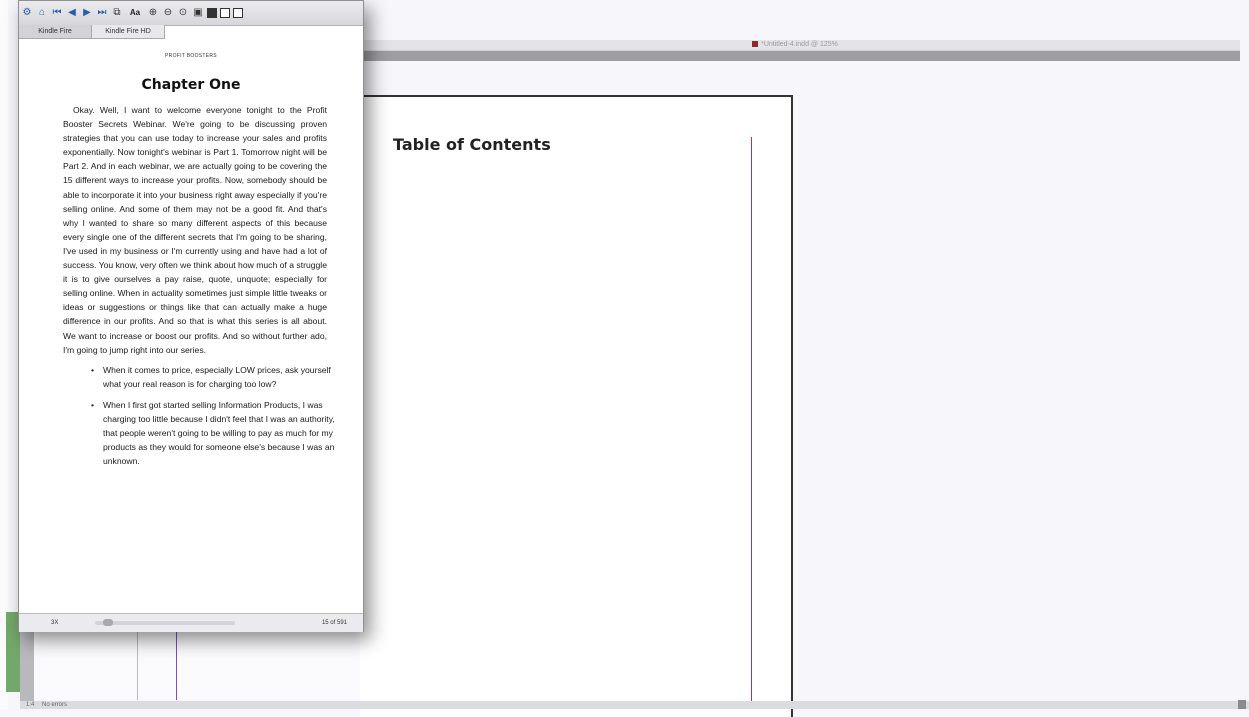 The image size is (1249, 717). Describe the element at coordinates (183, 13) in the screenshot. I see `zoom-fit-icon: ⊙` at that location.